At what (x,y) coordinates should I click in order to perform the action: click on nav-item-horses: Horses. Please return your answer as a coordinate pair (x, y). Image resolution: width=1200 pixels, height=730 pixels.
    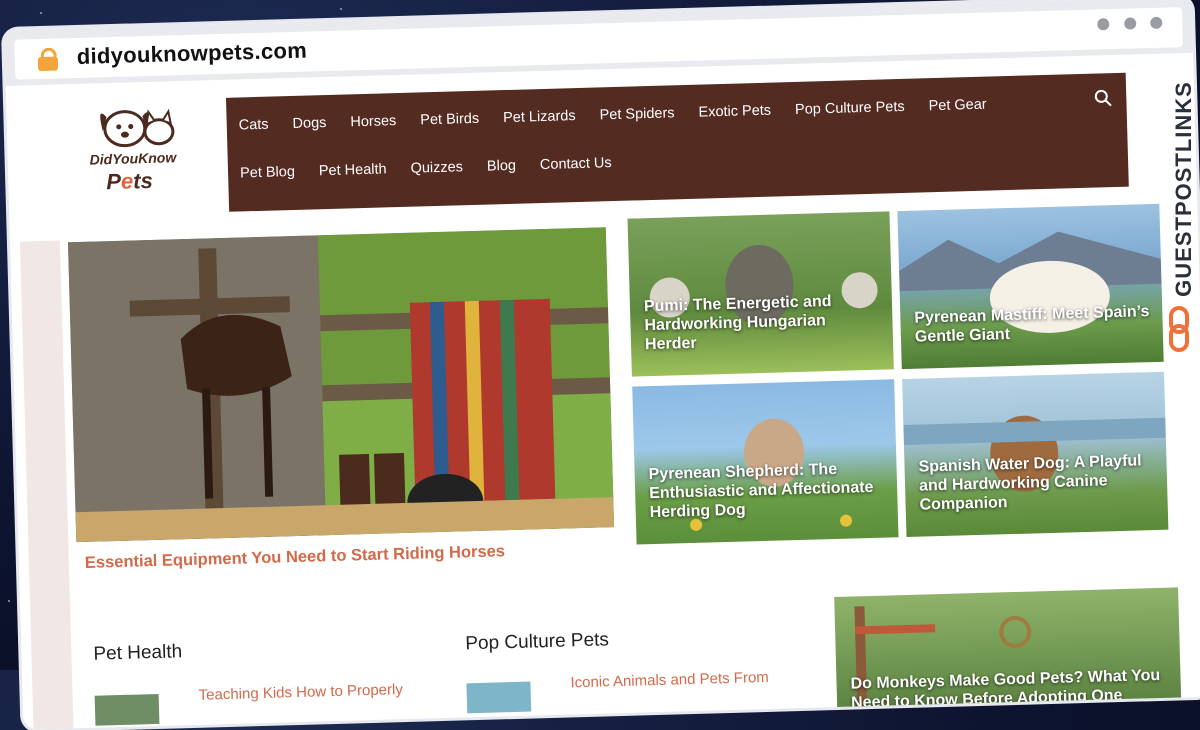
    Looking at the image, I should click on (373, 121).